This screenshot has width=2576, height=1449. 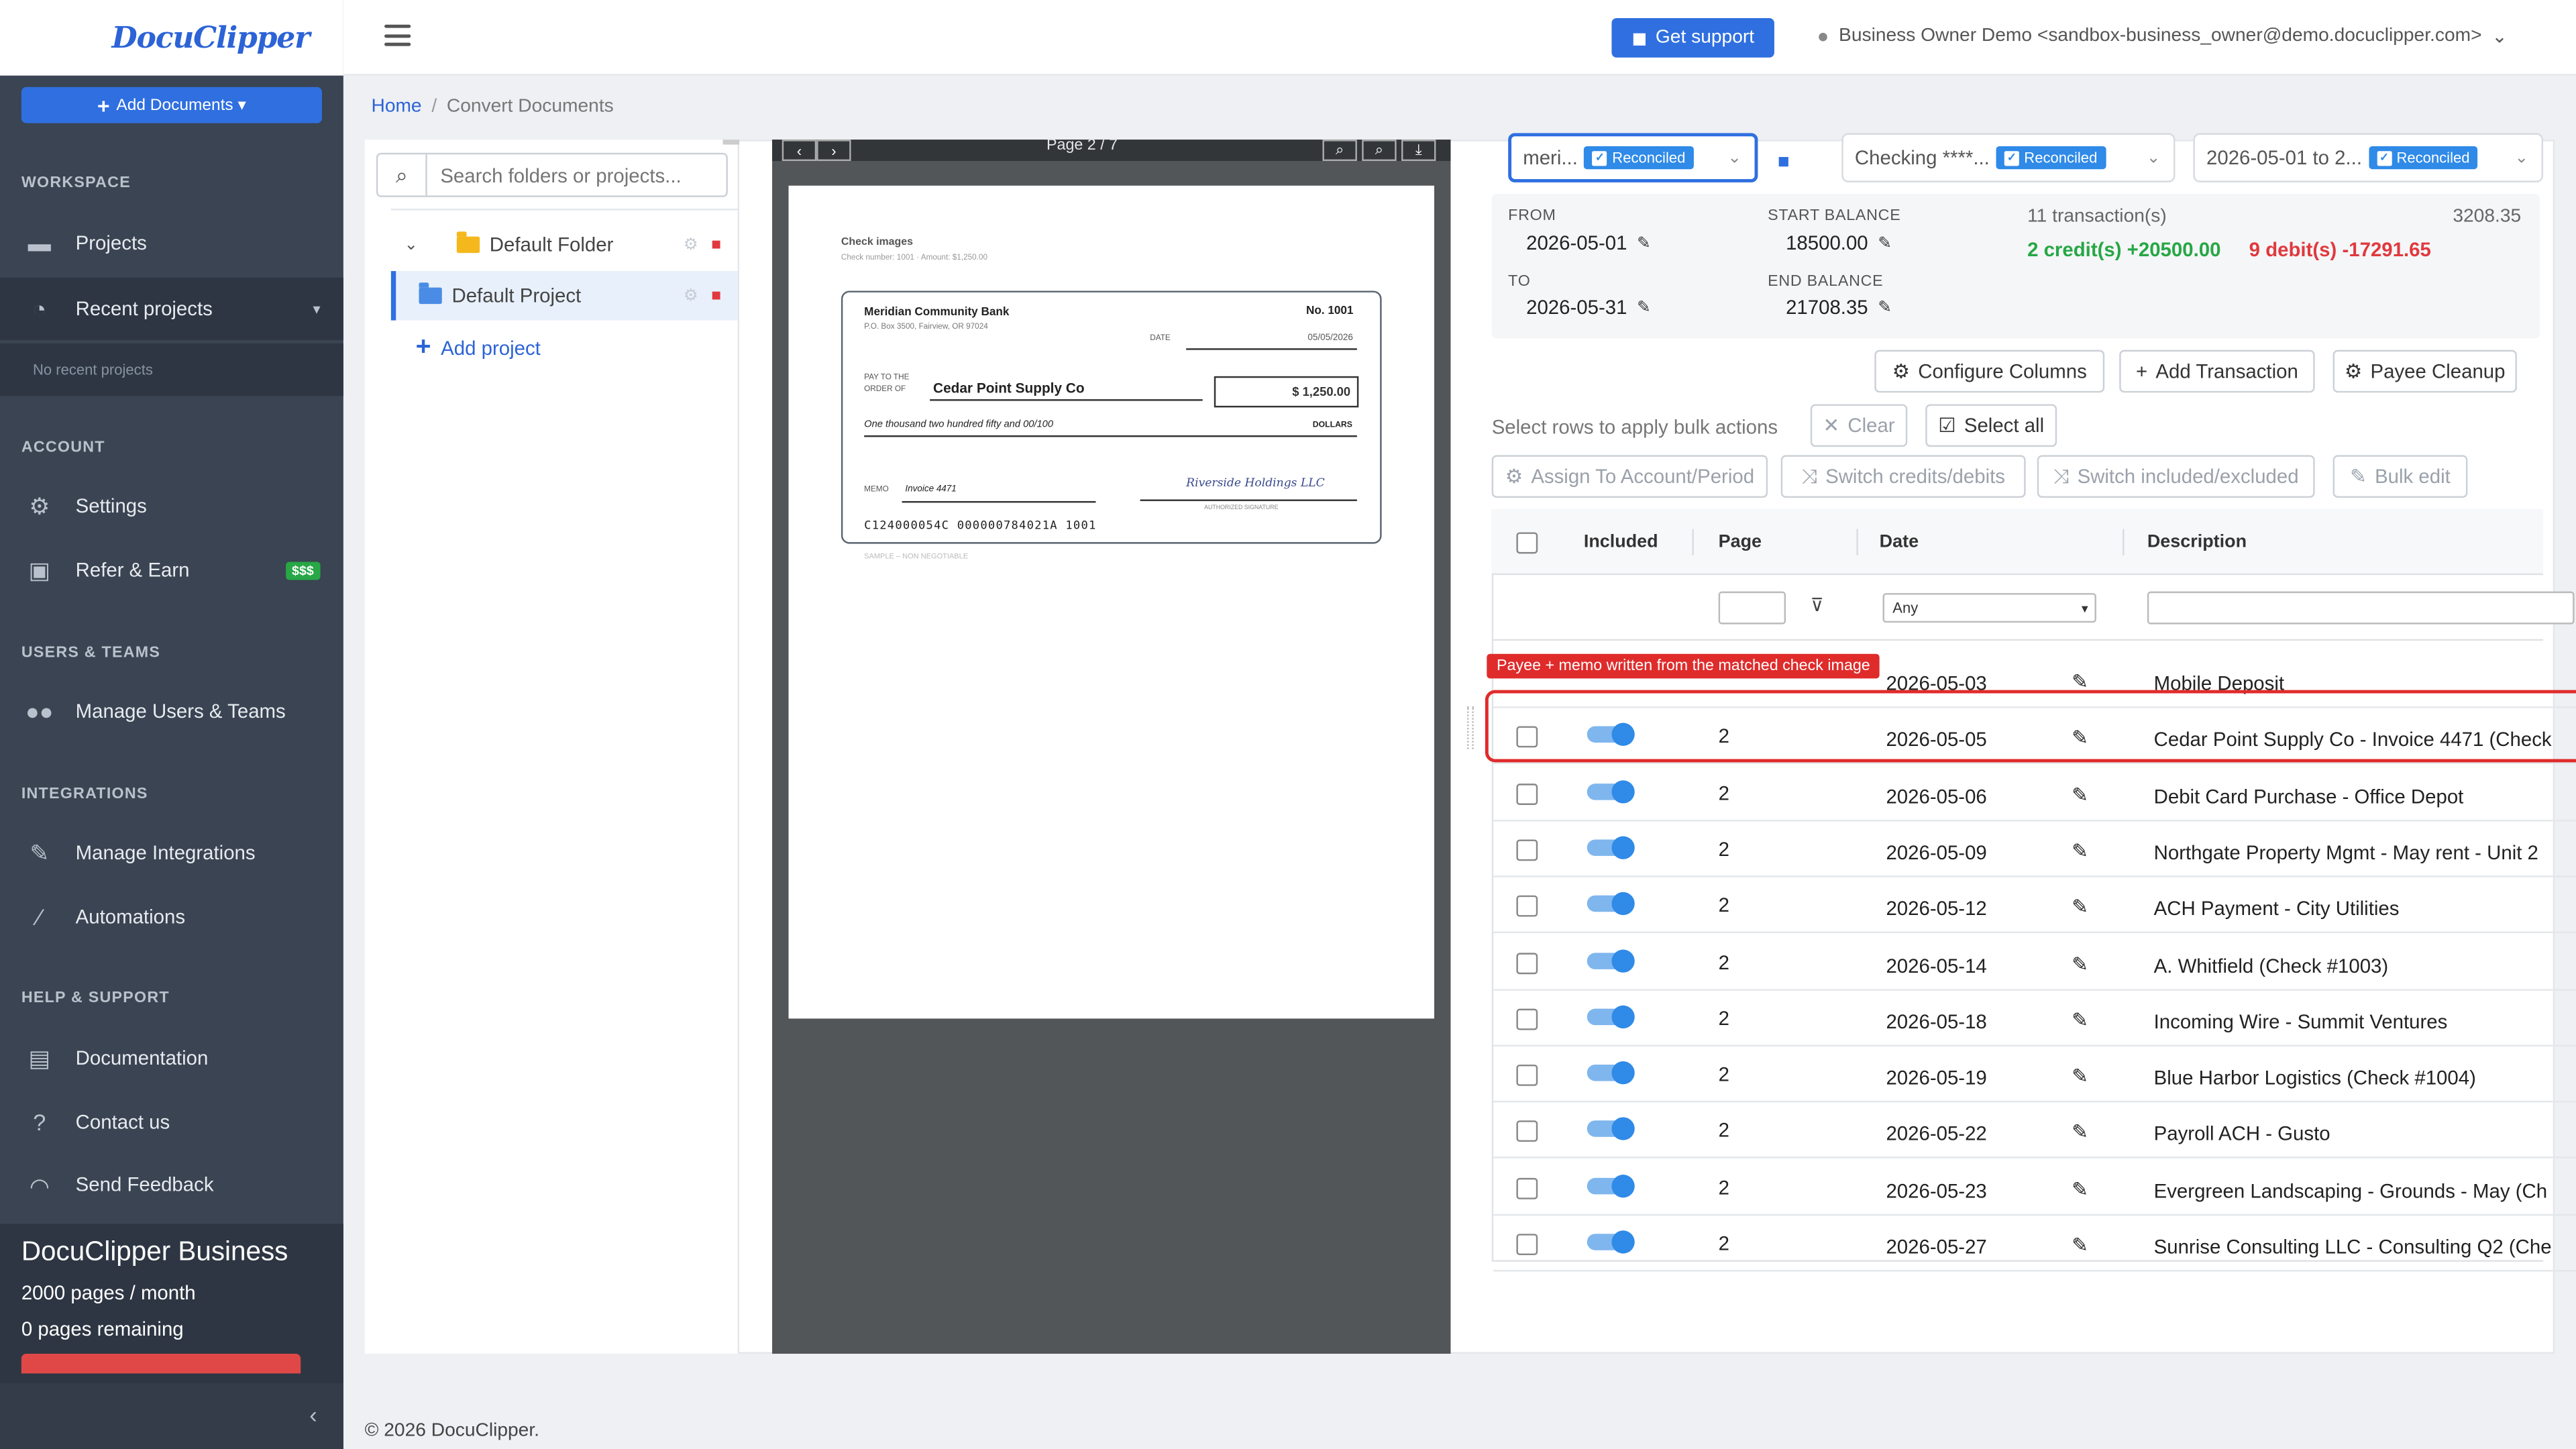 I want to click on search-input, so click(x=577, y=175).